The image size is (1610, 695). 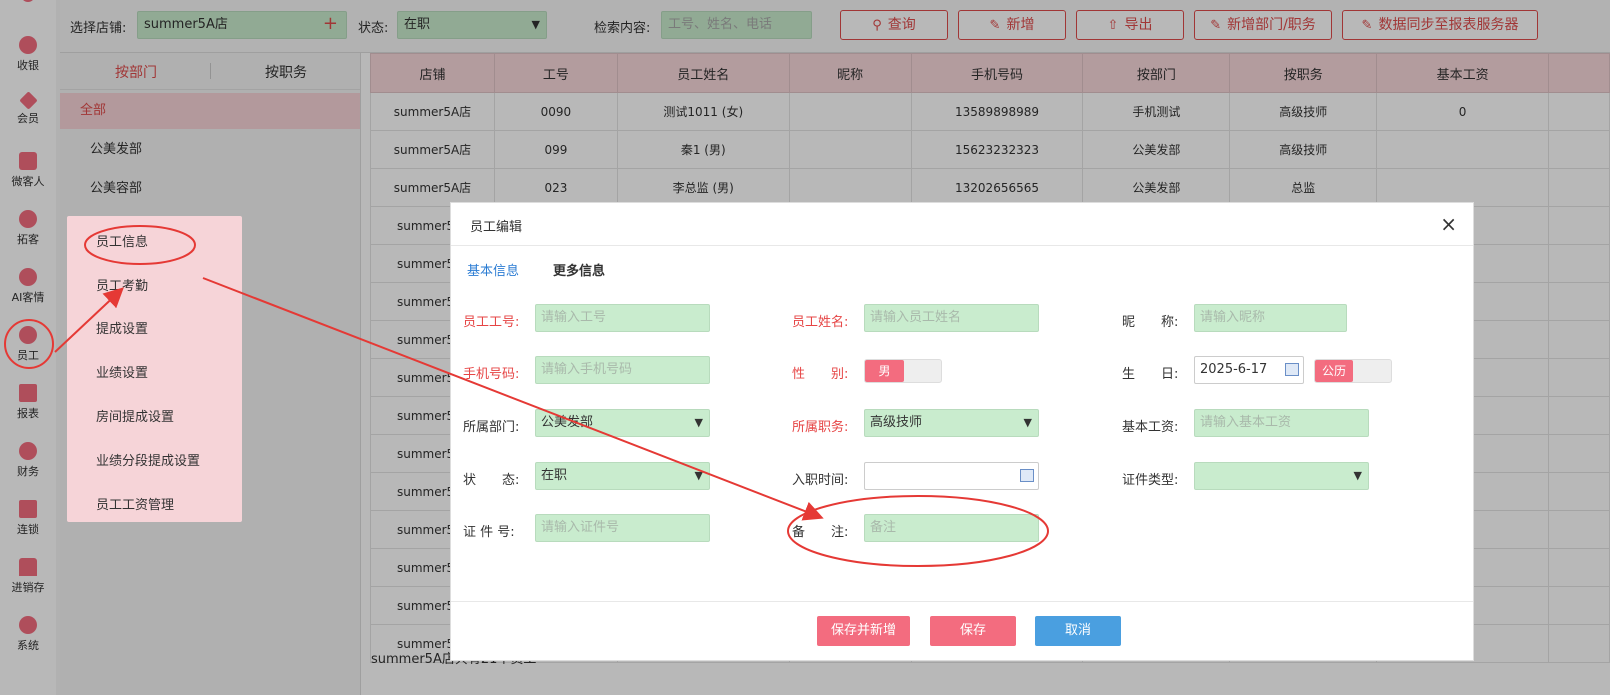 What do you see at coordinates (1150, 374) in the screenshot?
I see `birthday-label: 生 日:` at bounding box center [1150, 374].